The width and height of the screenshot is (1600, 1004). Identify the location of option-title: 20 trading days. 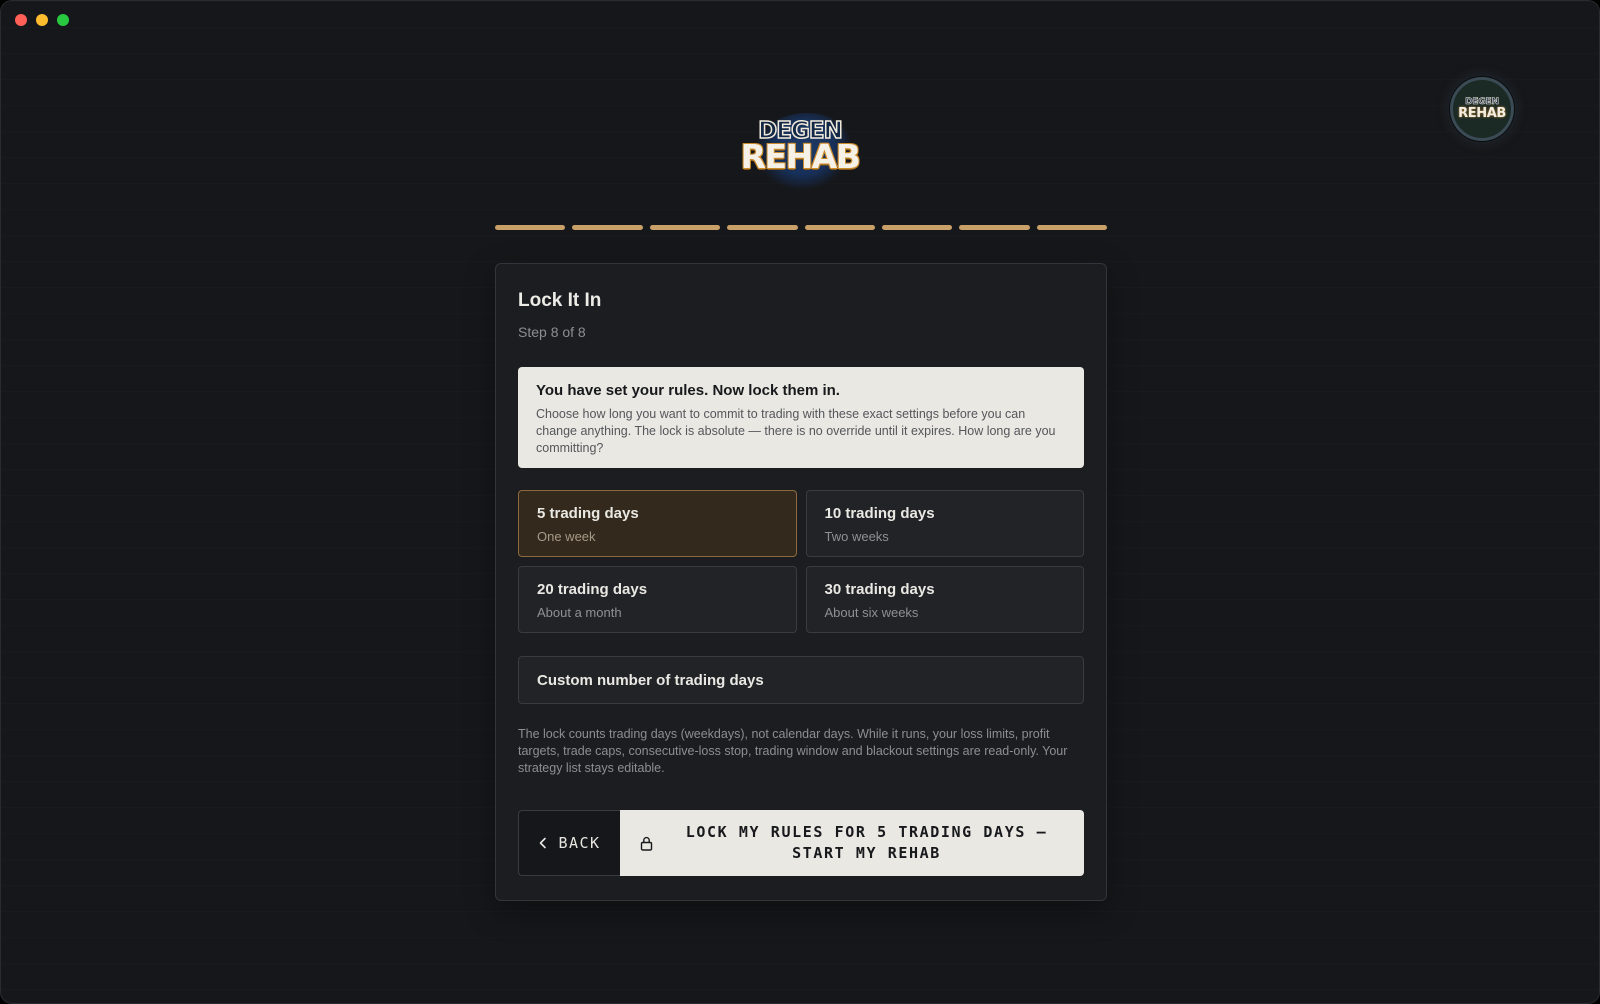
(592, 589).